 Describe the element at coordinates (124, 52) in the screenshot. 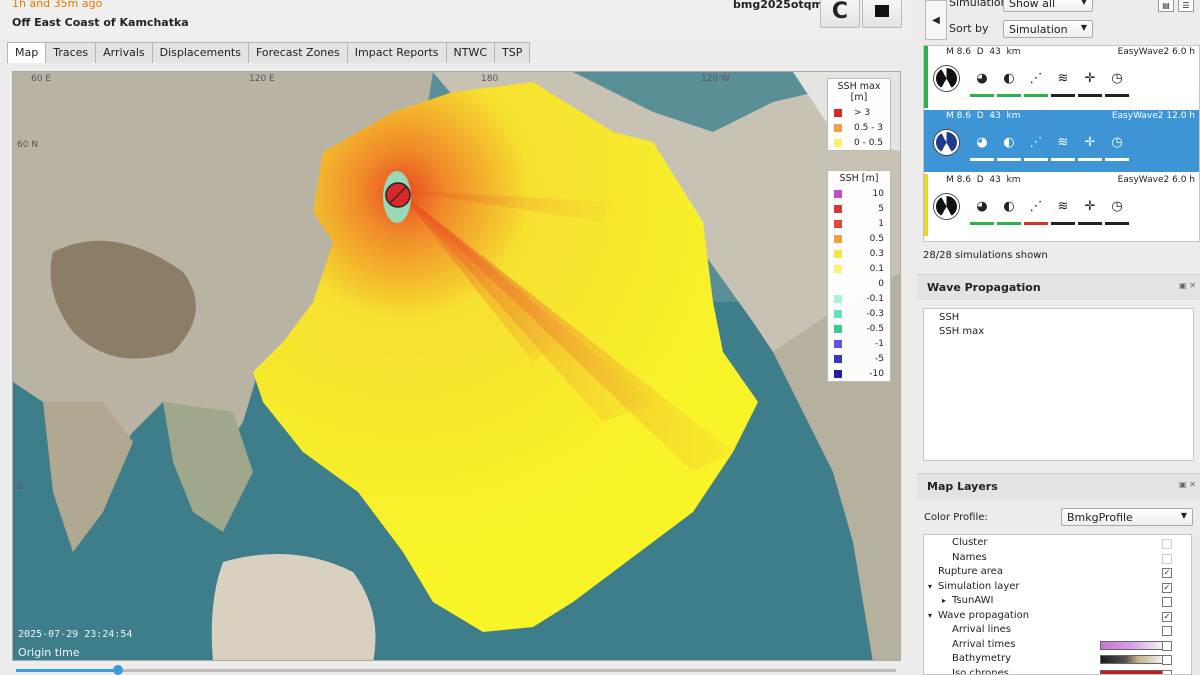

I see `tab-arrivals: Arrivals` at that location.